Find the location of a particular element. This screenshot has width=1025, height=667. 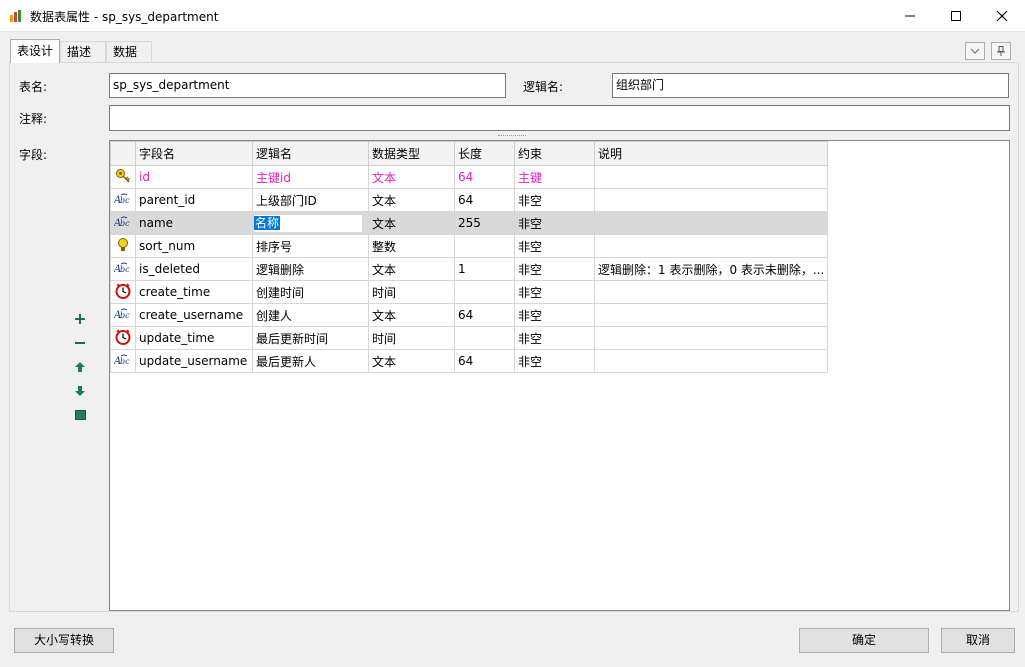

table-row: update_time 最后更新时间 时间 非空 is located at coordinates (469, 338).